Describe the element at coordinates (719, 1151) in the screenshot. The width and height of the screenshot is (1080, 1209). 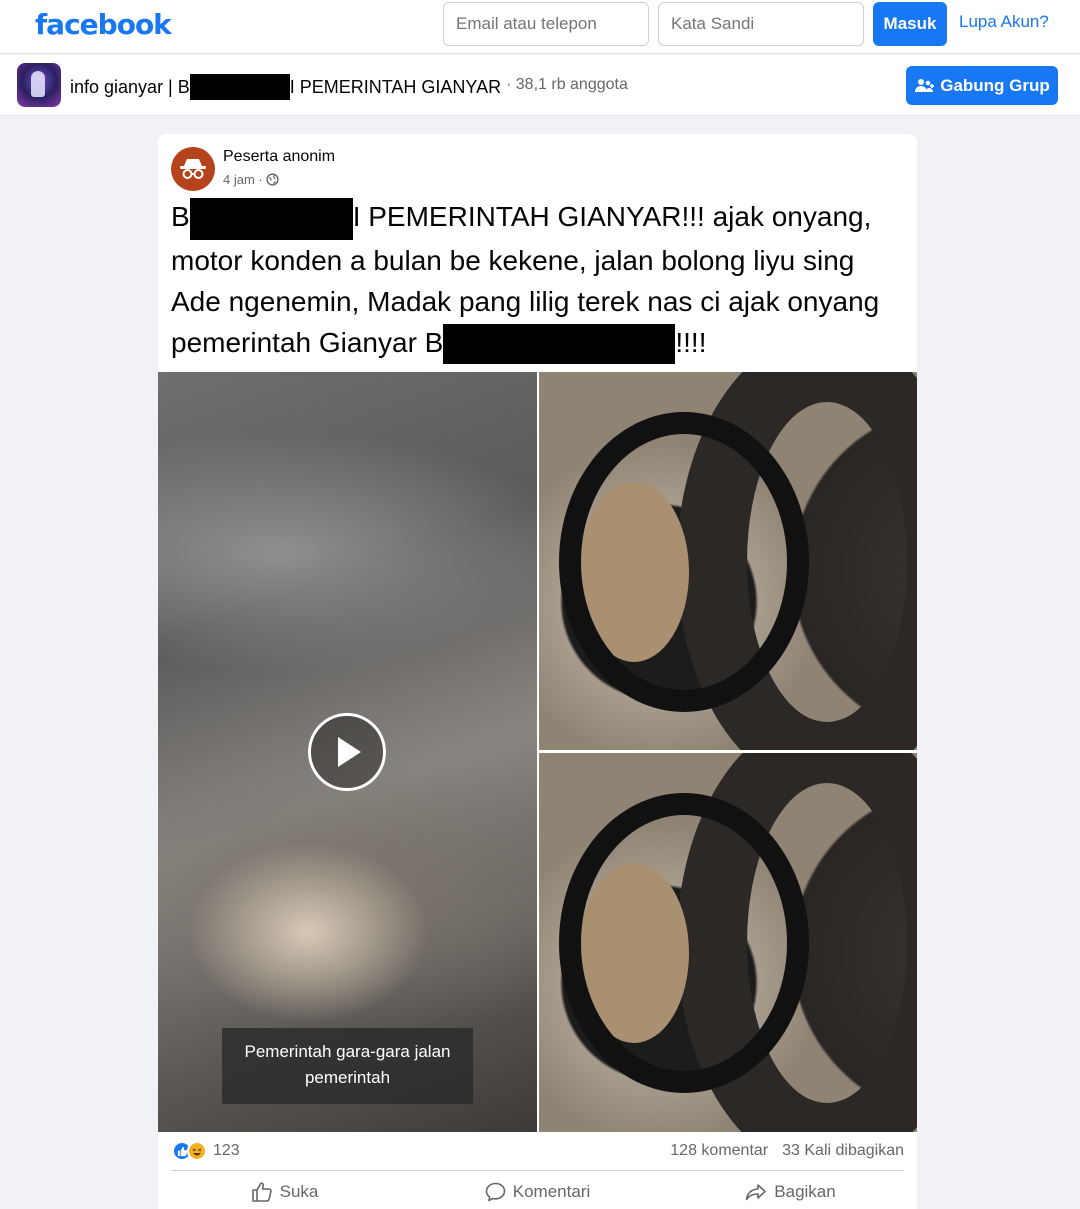
I see `comment-count: 128 komentar` at that location.